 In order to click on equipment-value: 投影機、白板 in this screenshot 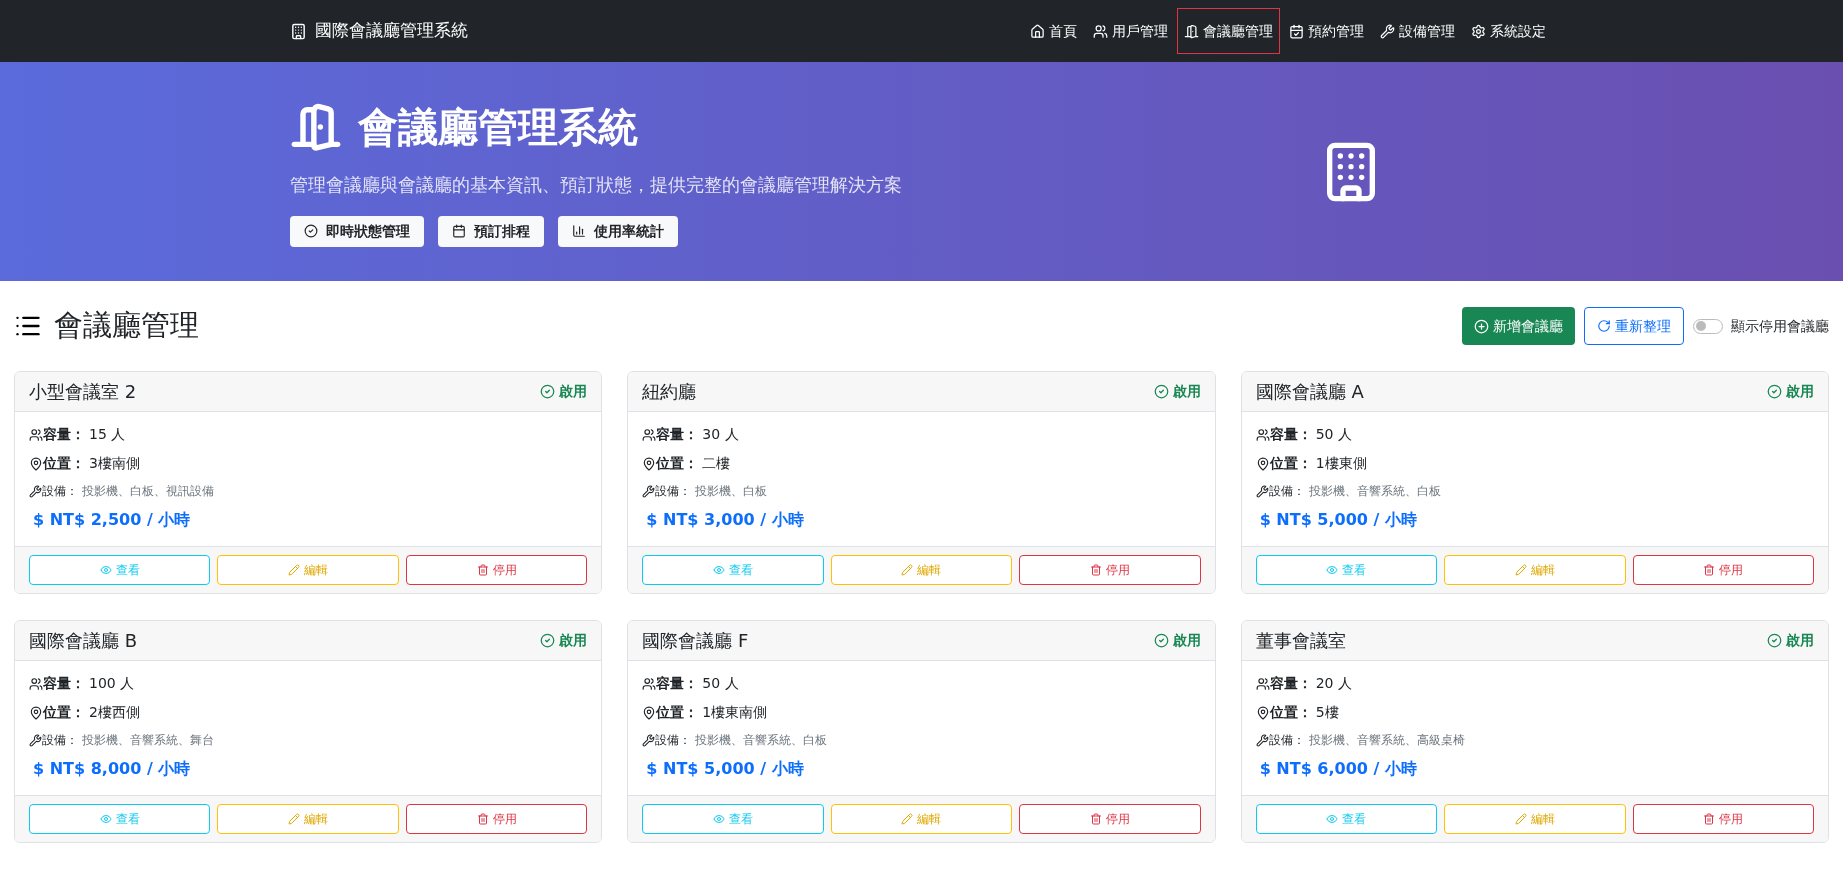, I will do `click(731, 491)`.